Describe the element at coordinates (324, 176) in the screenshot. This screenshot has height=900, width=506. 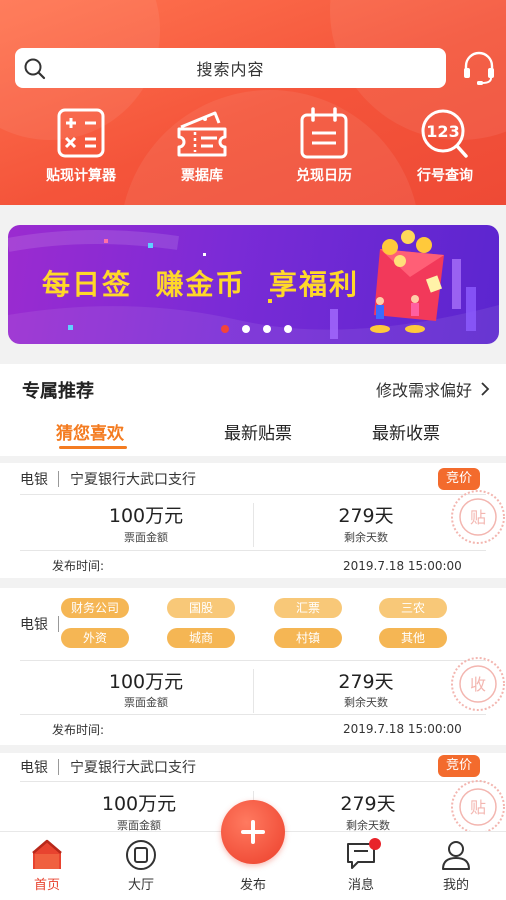
I see `quick-calendar-label: 兑现日历` at that location.